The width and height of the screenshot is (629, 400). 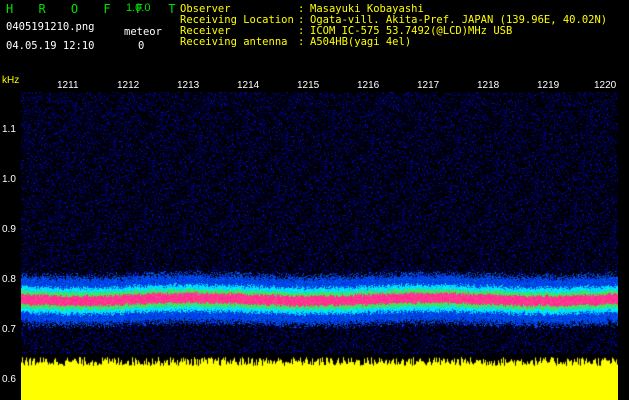 I want to click on x-tick-label: 1220, so click(x=605, y=85).